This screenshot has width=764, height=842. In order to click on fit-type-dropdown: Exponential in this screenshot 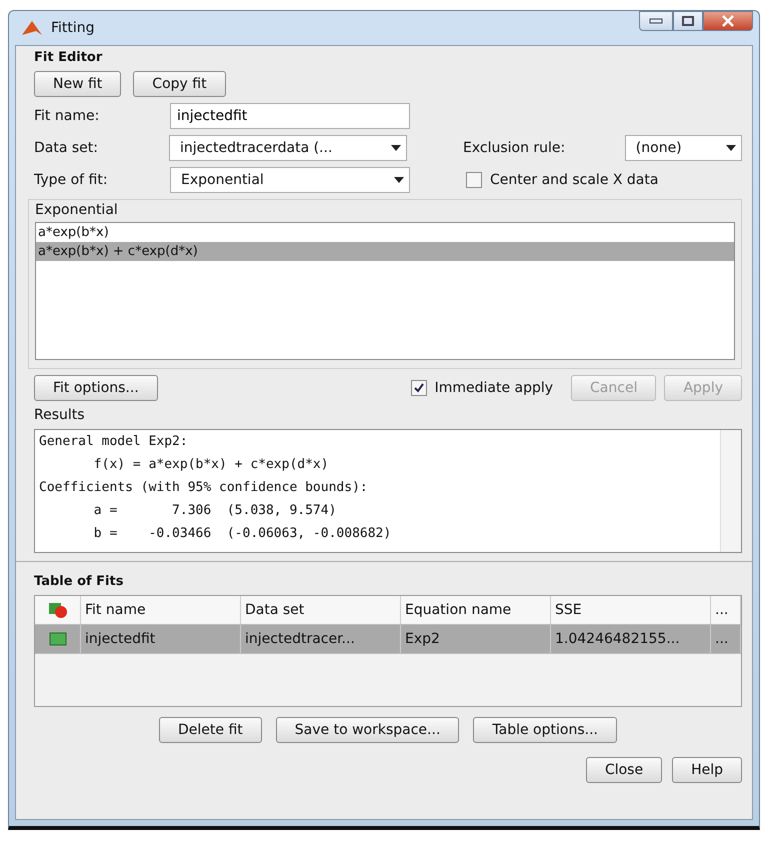, I will do `click(290, 180)`.